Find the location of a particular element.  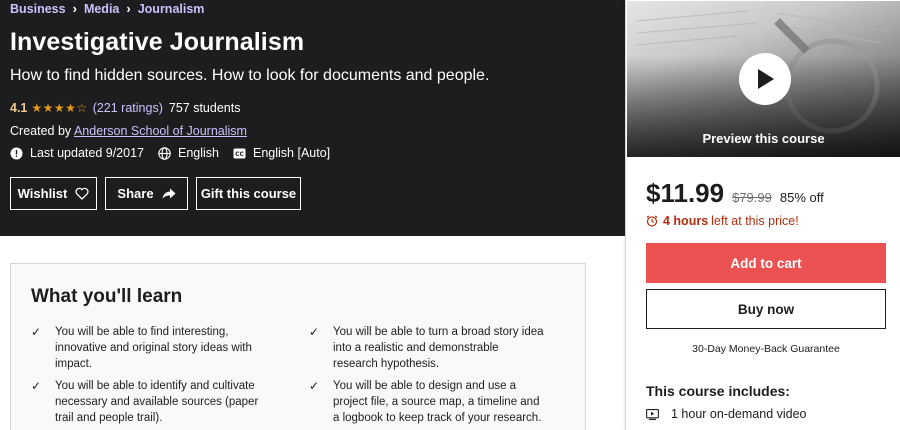

wishlist-label: Wishlist is located at coordinates (42, 193).